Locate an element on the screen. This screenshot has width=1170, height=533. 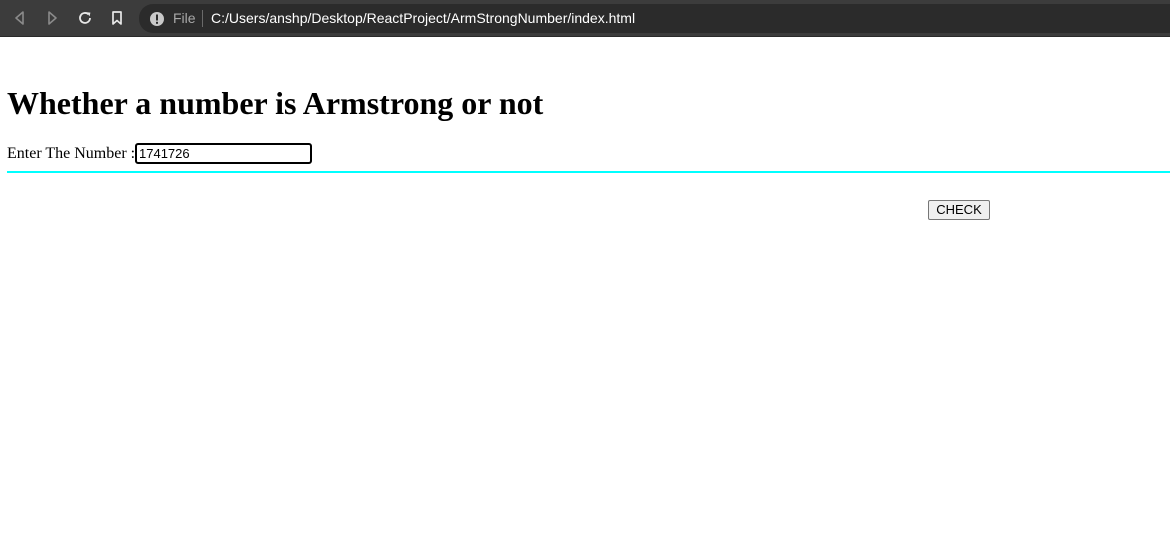
check-button: CHECK is located at coordinates (959, 210).